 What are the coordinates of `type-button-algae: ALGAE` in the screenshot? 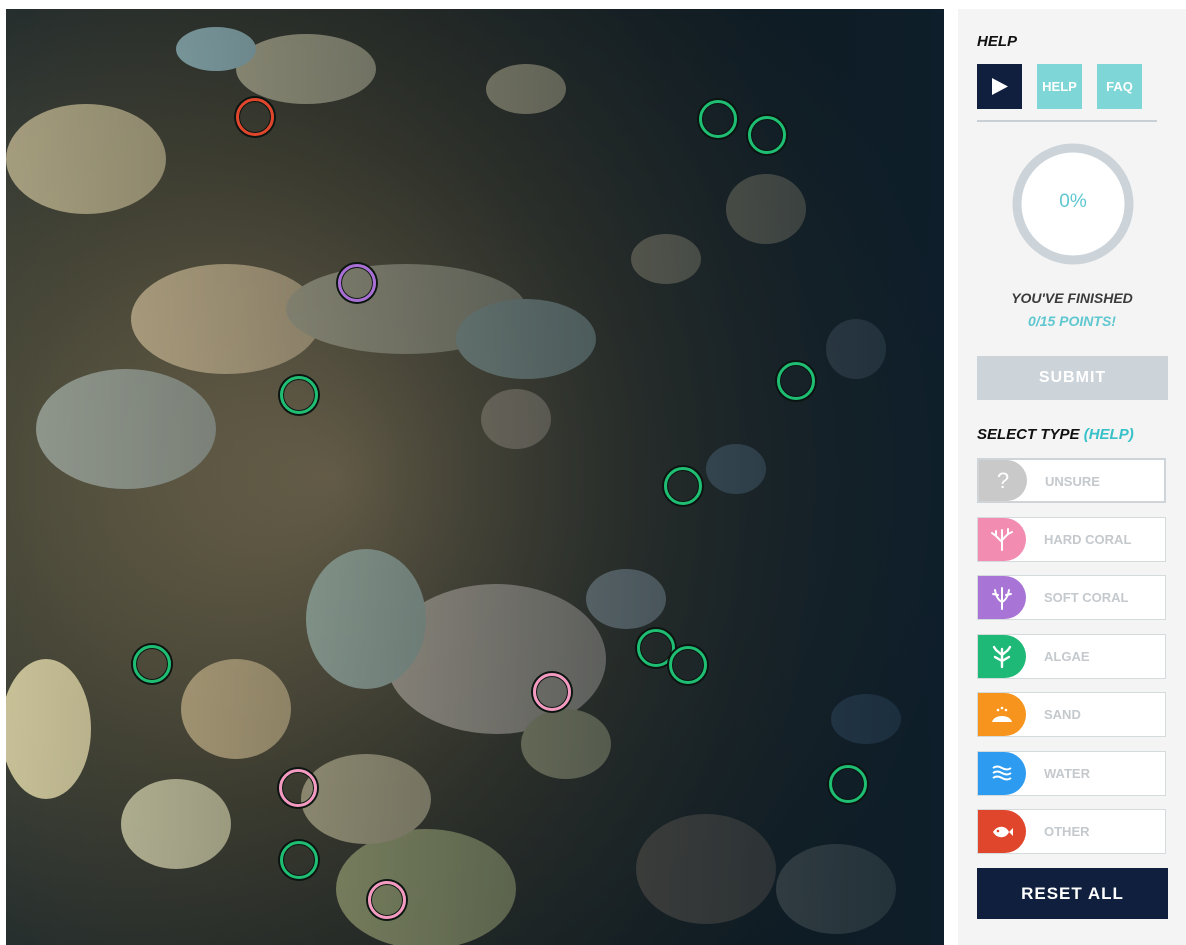 It's located at (1071, 656).